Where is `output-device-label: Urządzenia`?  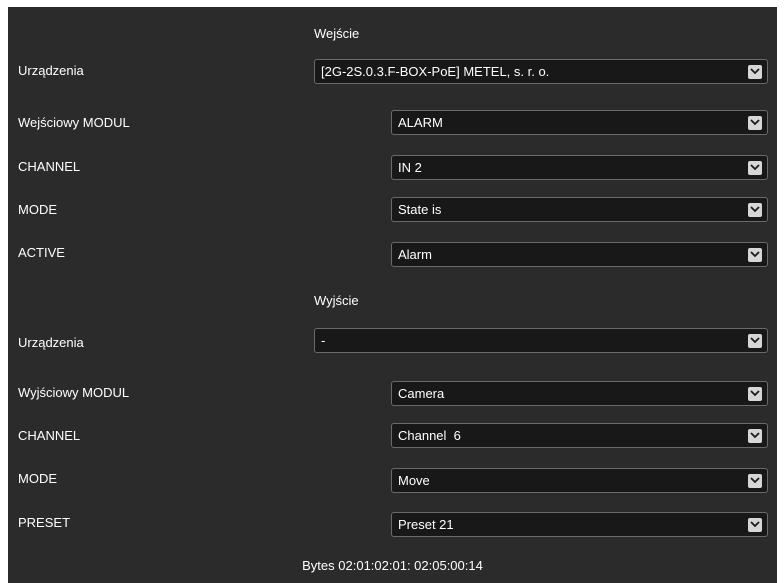 output-device-label: Urządzenia is located at coordinates (51, 342).